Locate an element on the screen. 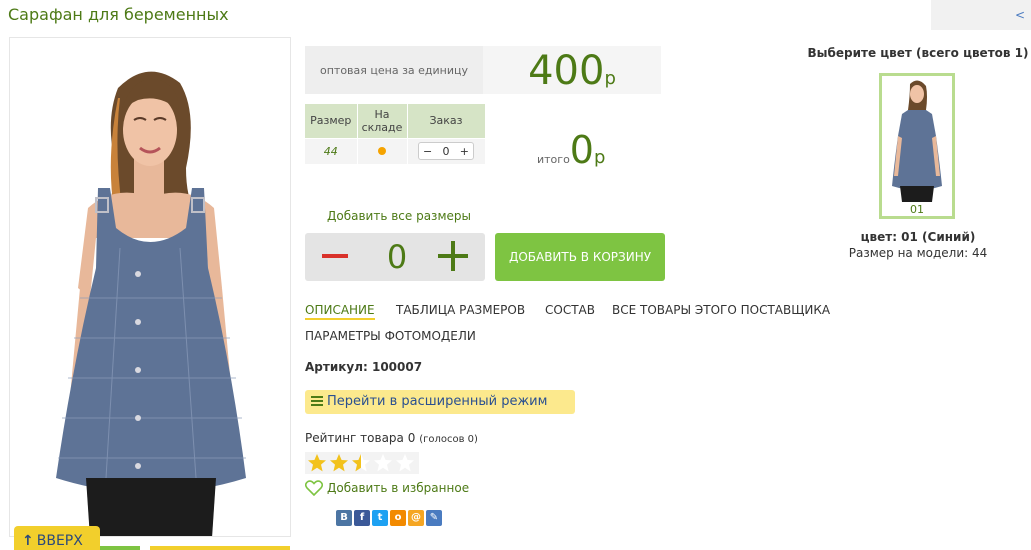 This screenshot has width=1031, height=550. row-quantity-value: 0 is located at coordinates (446, 151).